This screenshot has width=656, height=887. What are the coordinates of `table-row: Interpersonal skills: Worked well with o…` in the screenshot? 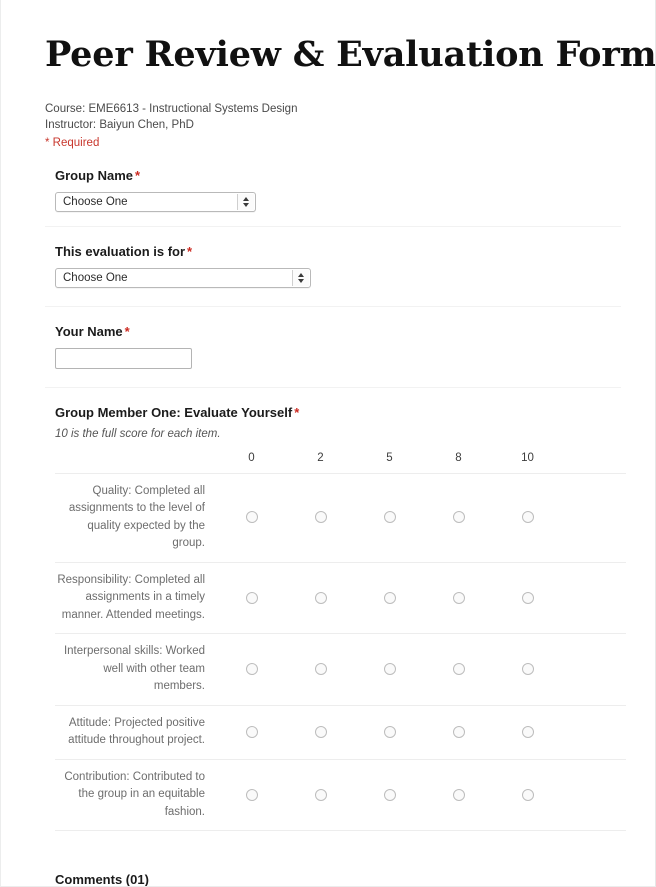 It's located at (340, 669).